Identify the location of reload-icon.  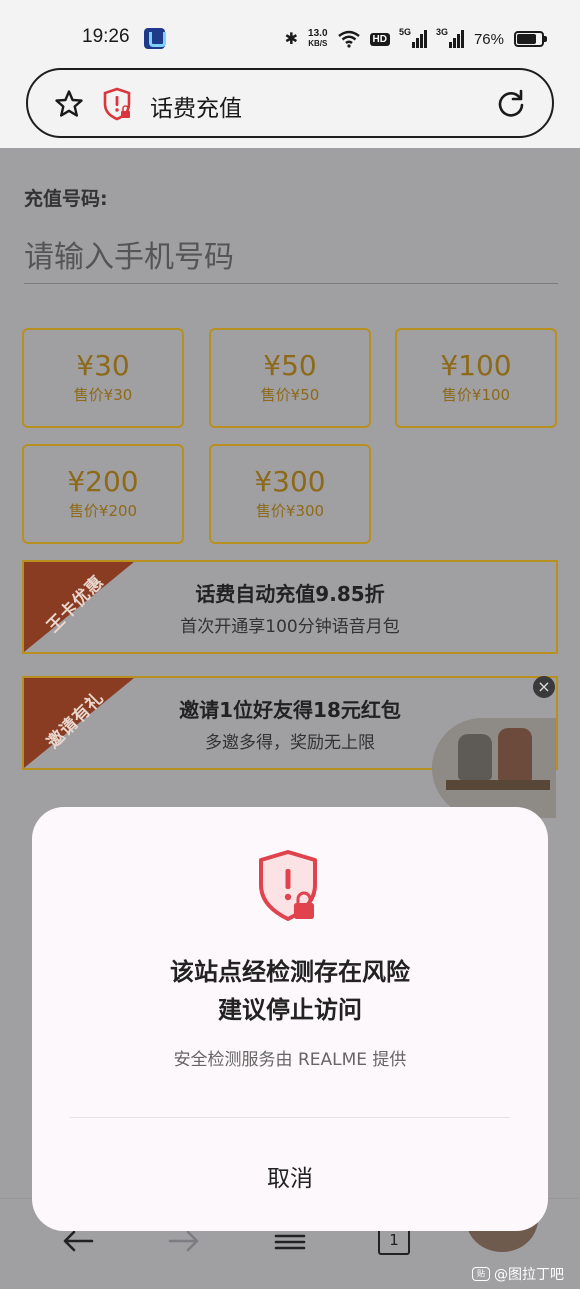
(511, 103).